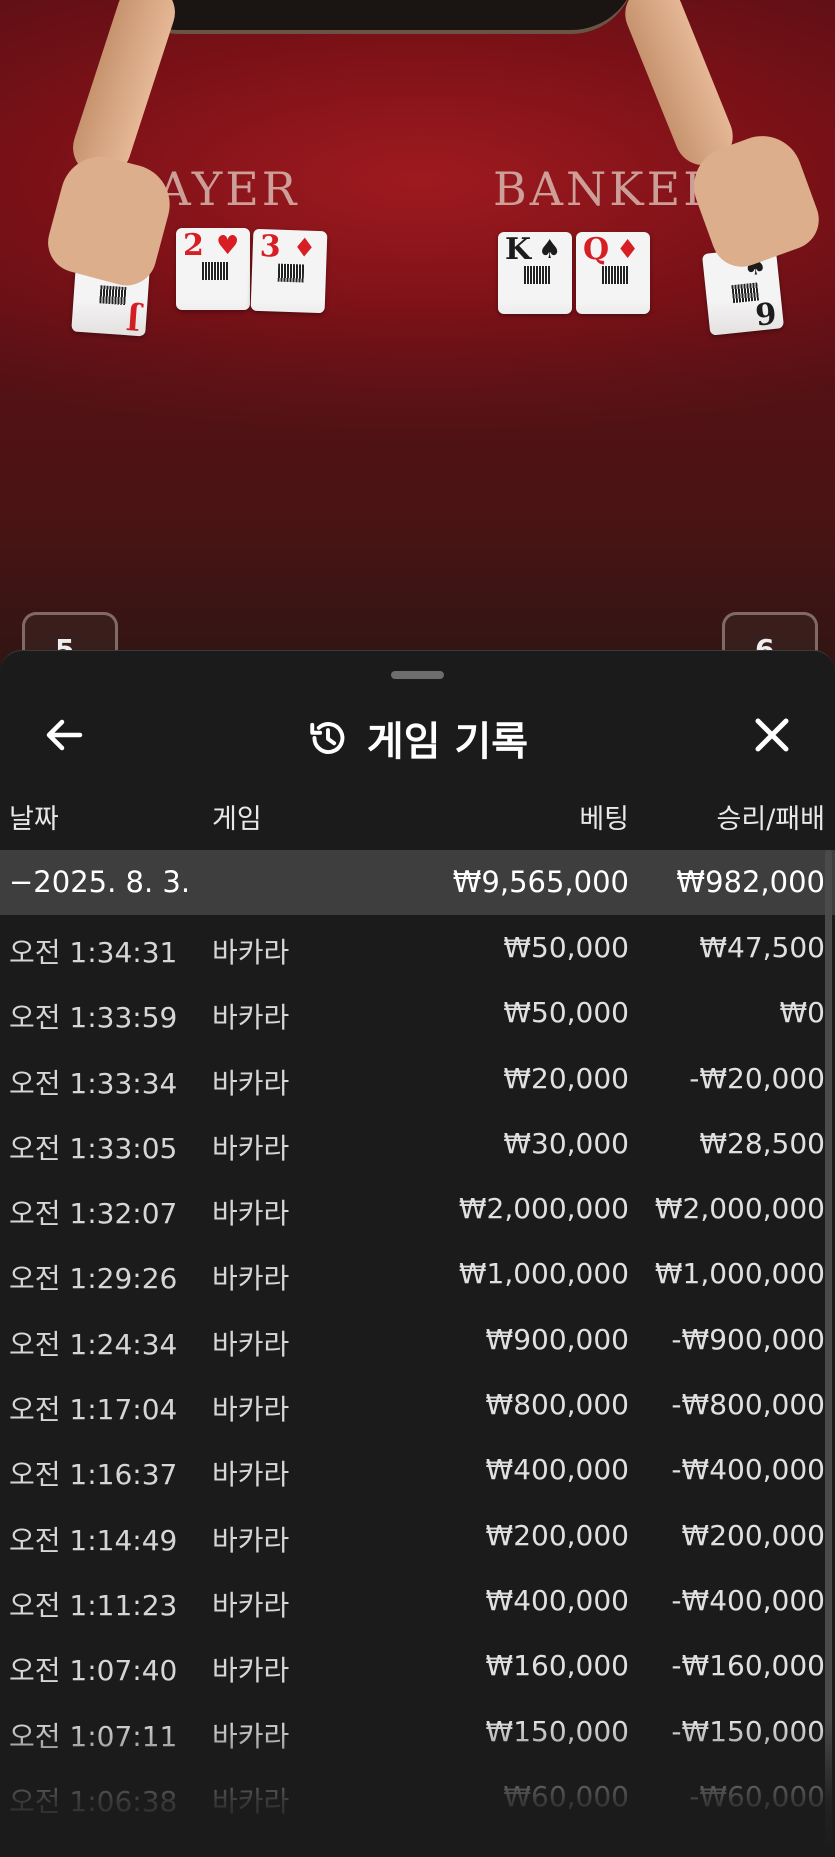 The image size is (835, 1857). What do you see at coordinates (93, 1540) in the screenshot?
I see `row-time: 오전 1:14:49` at bounding box center [93, 1540].